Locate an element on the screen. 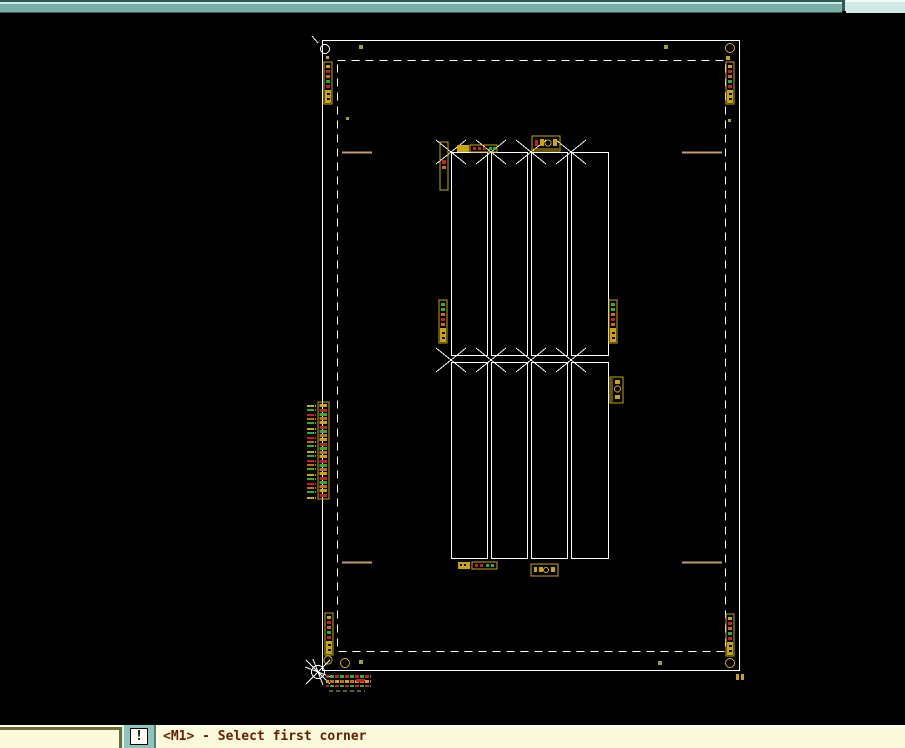  alert-zone: ! is located at coordinates (139, 736).